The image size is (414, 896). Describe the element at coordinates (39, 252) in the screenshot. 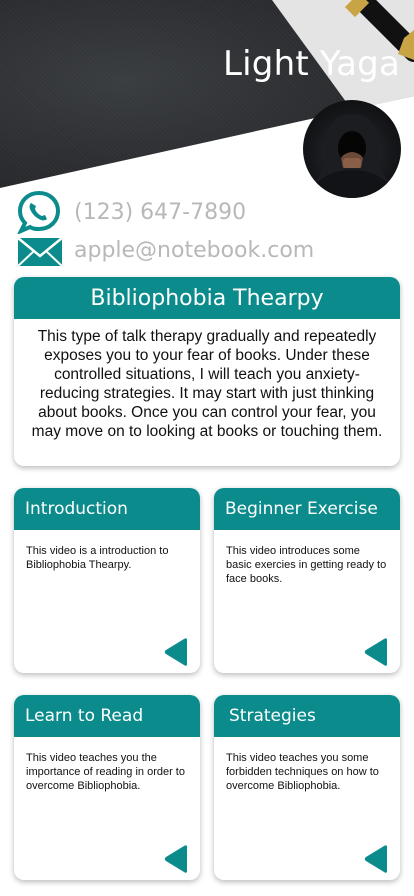

I see `envelope-icon` at that location.